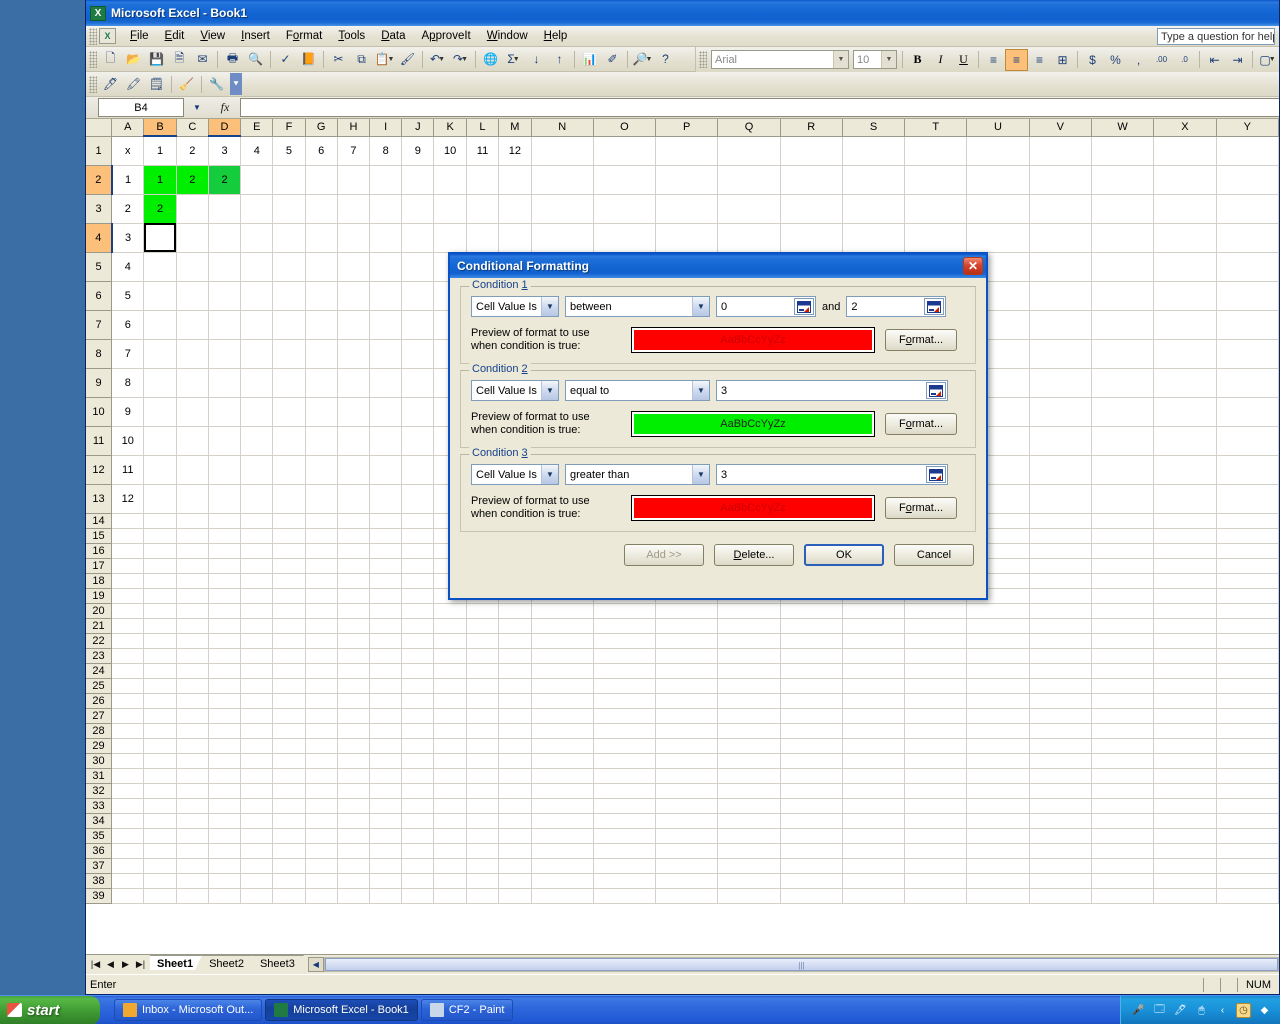 The width and height of the screenshot is (1280, 1024). What do you see at coordinates (483, 821) in the screenshot?
I see `cell-l34` at bounding box center [483, 821].